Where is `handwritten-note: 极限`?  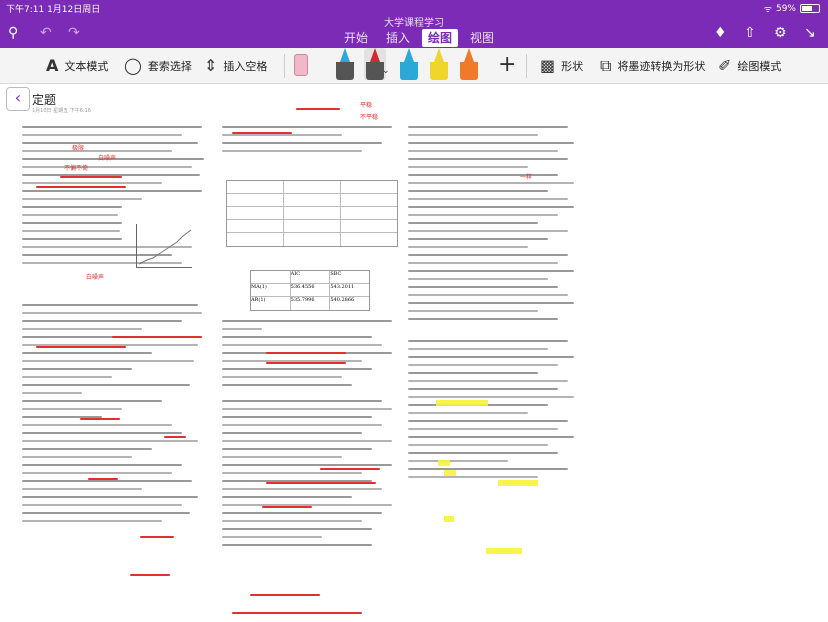 handwritten-note: 极限 is located at coordinates (78, 148).